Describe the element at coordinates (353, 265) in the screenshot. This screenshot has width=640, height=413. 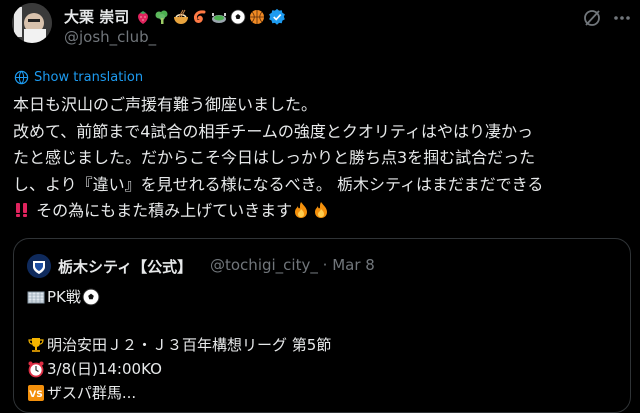
I see `quoted-date: Mar 8` at that location.